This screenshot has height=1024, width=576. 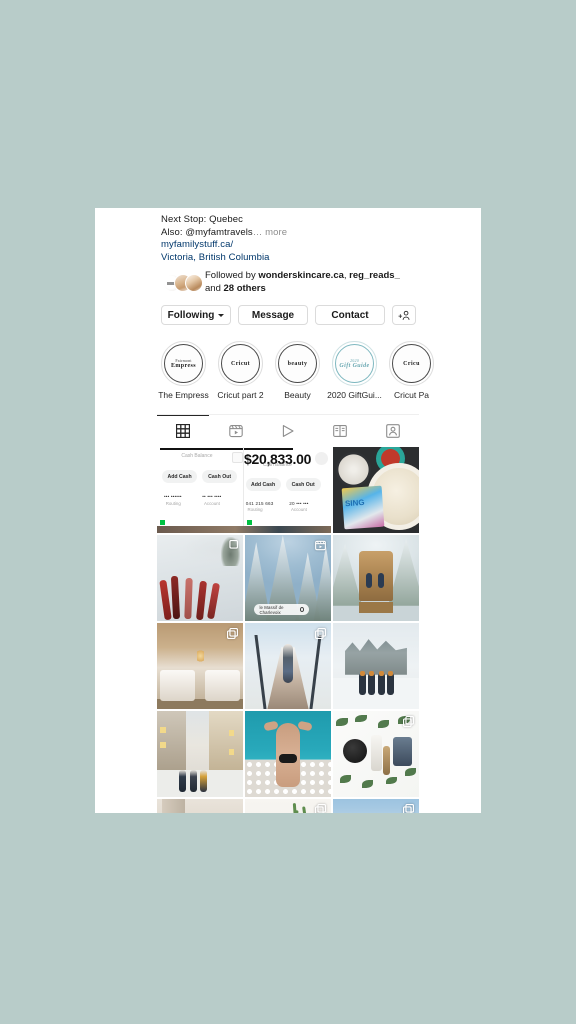 I want to click on highlight-cover: Fairmont Empress, so click(x=183, y=364).